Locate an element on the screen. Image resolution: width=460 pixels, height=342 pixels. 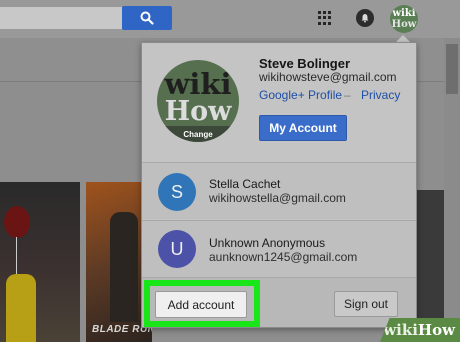
scrollbar-thumb is located at coordinates (452, 69).